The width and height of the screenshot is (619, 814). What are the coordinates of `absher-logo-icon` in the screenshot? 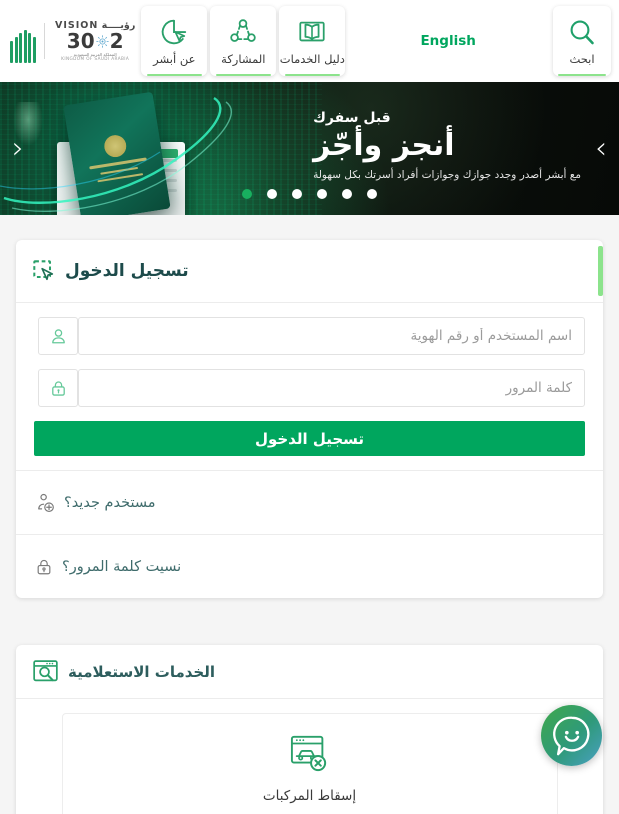 It's located at (23, 41).